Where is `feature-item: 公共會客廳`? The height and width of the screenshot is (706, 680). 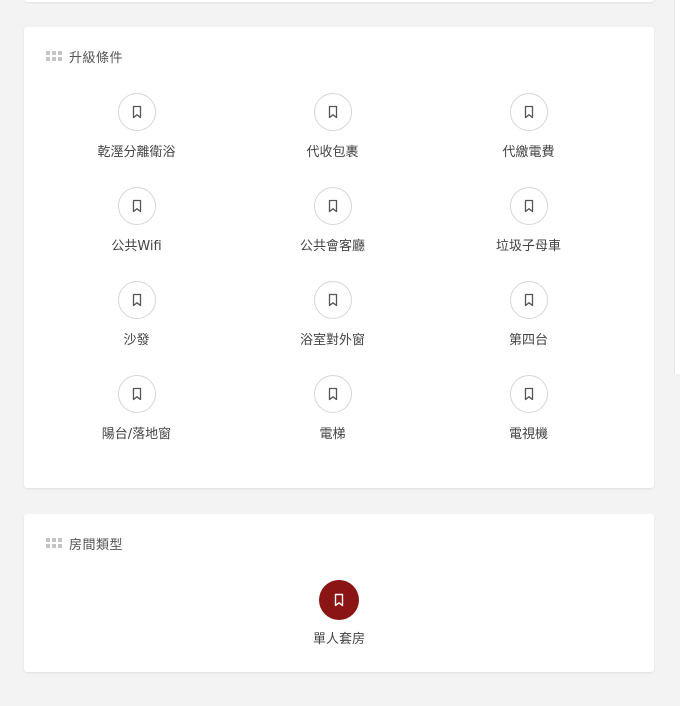
feature-item: 公共會客廳 is located at coordinates (332, 234).